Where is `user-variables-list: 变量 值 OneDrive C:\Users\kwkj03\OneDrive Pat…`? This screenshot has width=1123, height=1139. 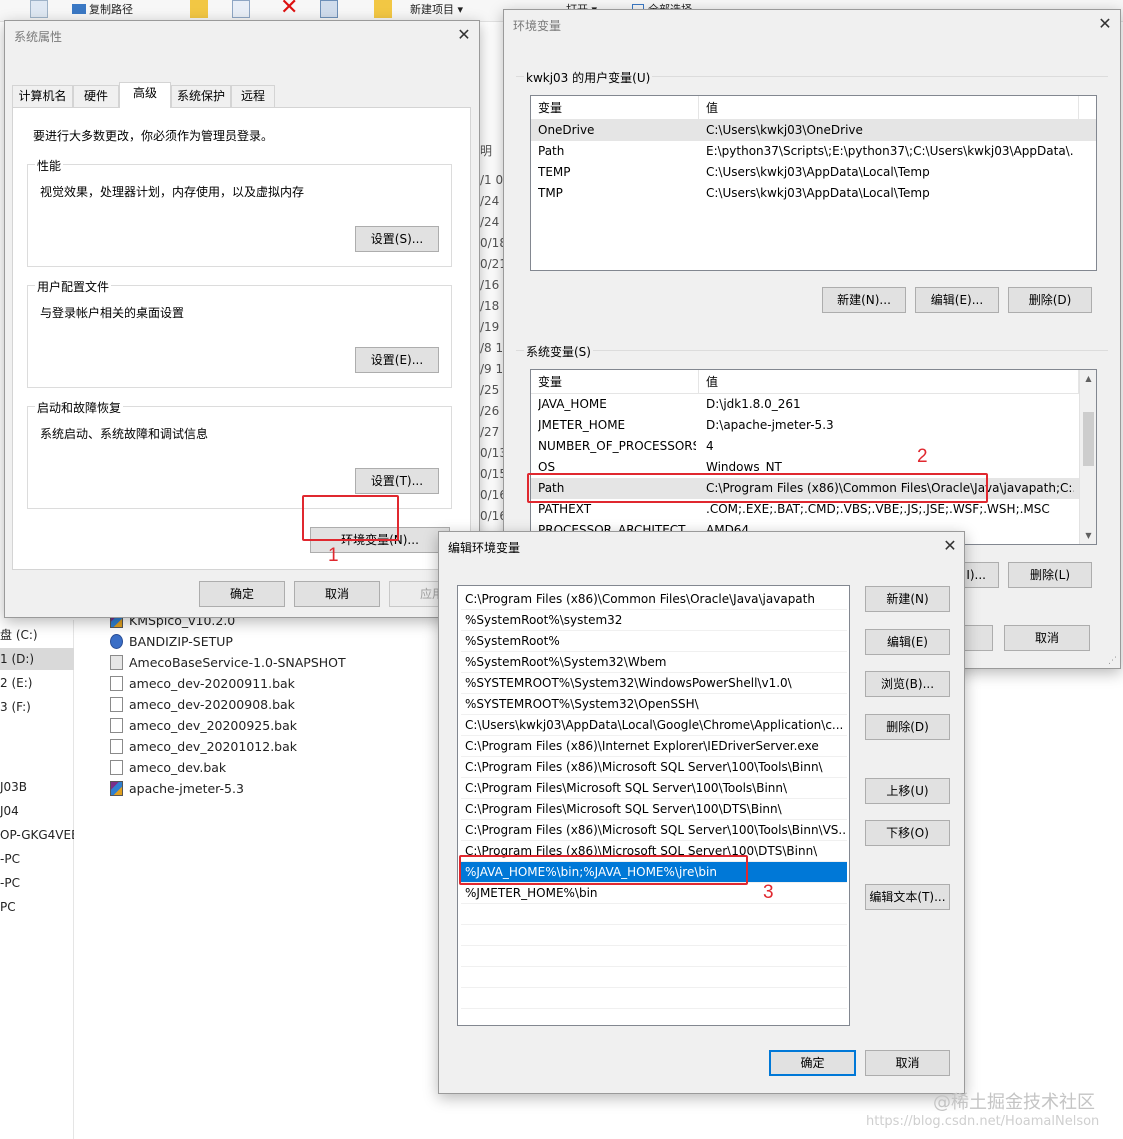 user-variables-list: 变量 值 OneDrive C:\Users\kwkj03\OneDrive Pat… is located at coordinates (813, 183).